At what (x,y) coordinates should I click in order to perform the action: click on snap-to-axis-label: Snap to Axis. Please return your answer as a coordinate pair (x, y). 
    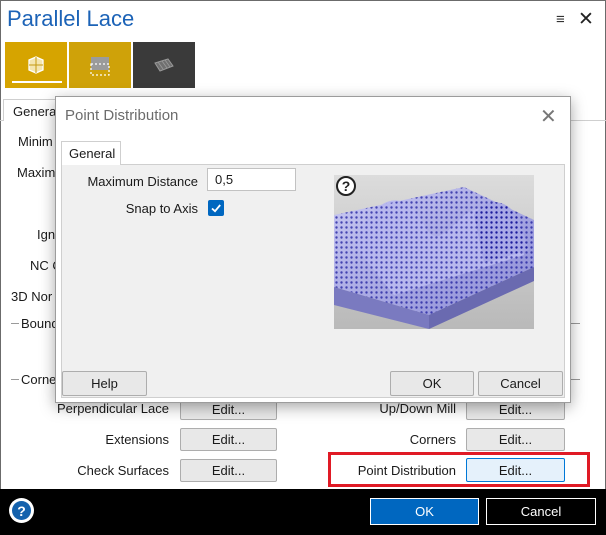
    Looking at the image, I should click on (161, 208).